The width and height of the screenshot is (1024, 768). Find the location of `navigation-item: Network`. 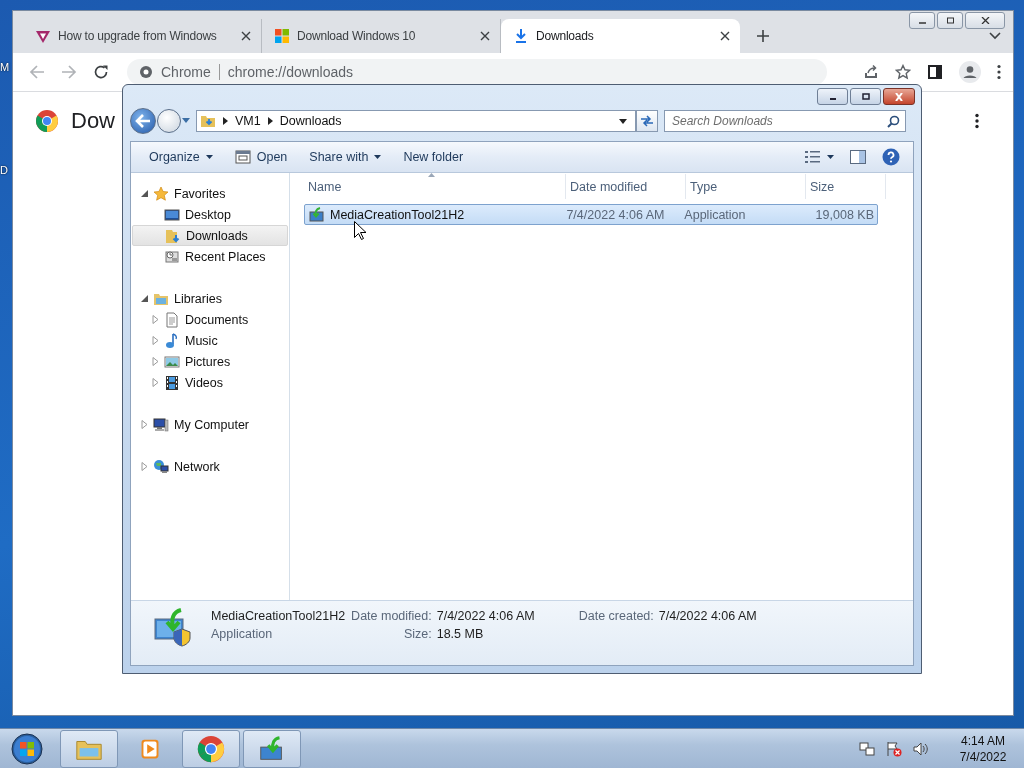

navigation-item: Network is located at coordinates (210, 466).